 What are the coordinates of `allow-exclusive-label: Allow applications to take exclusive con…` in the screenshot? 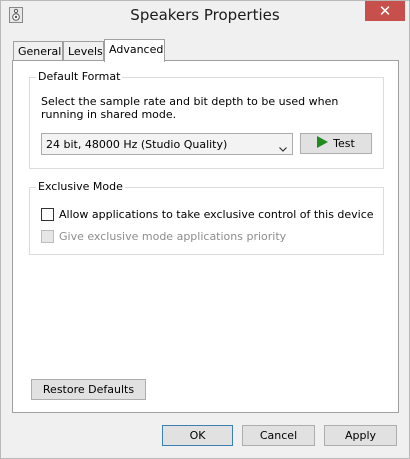 It's located at (216, 214).